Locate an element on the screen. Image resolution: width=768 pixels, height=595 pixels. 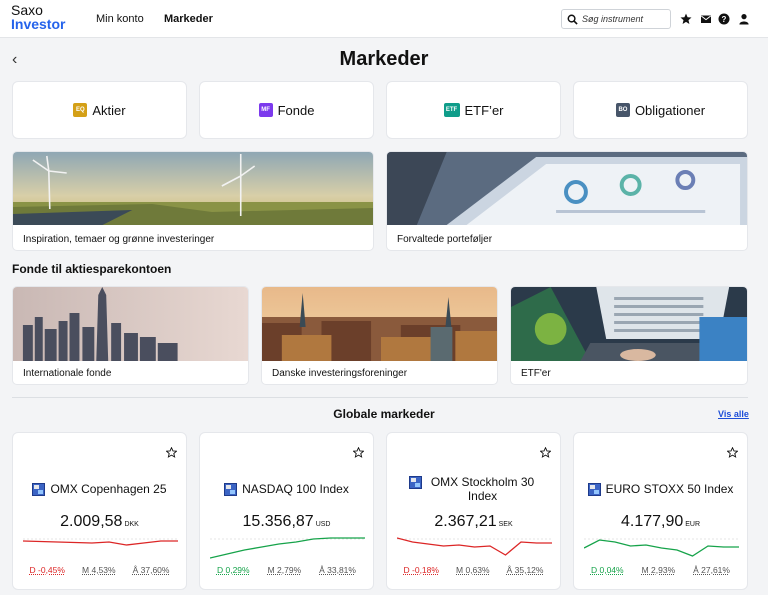
stat-year: Å 35,12% is located at coordinates (525, 570).